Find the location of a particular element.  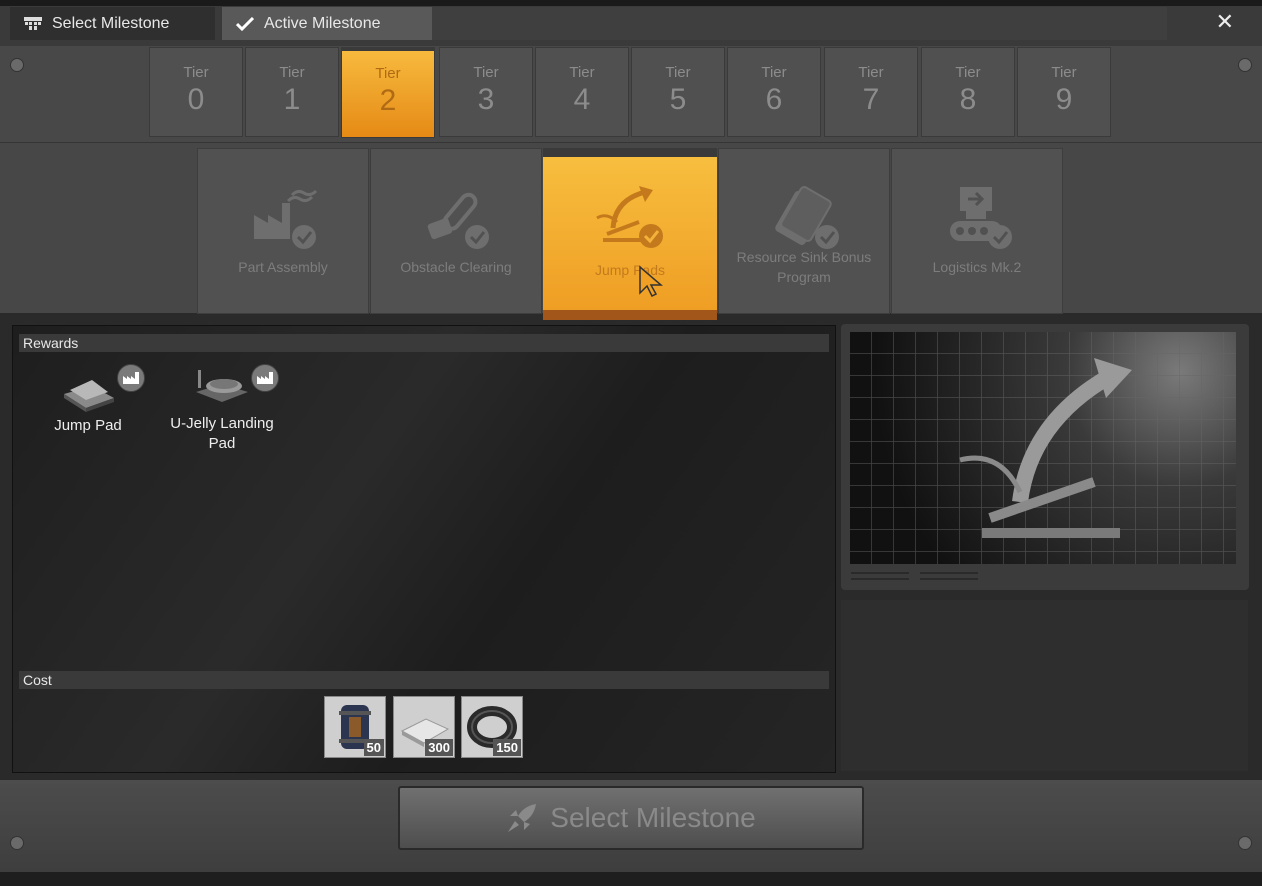

tier-number: 8 is located at coordinates (968, 99).